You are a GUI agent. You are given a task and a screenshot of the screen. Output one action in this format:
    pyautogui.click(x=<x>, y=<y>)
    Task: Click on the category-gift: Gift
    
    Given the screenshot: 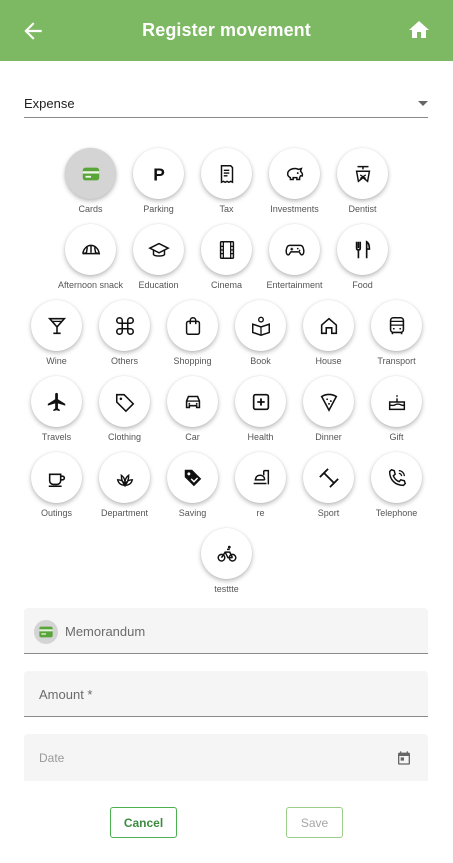 What is the action you would take?
    pyautogui.click(x=396, y=414)
    